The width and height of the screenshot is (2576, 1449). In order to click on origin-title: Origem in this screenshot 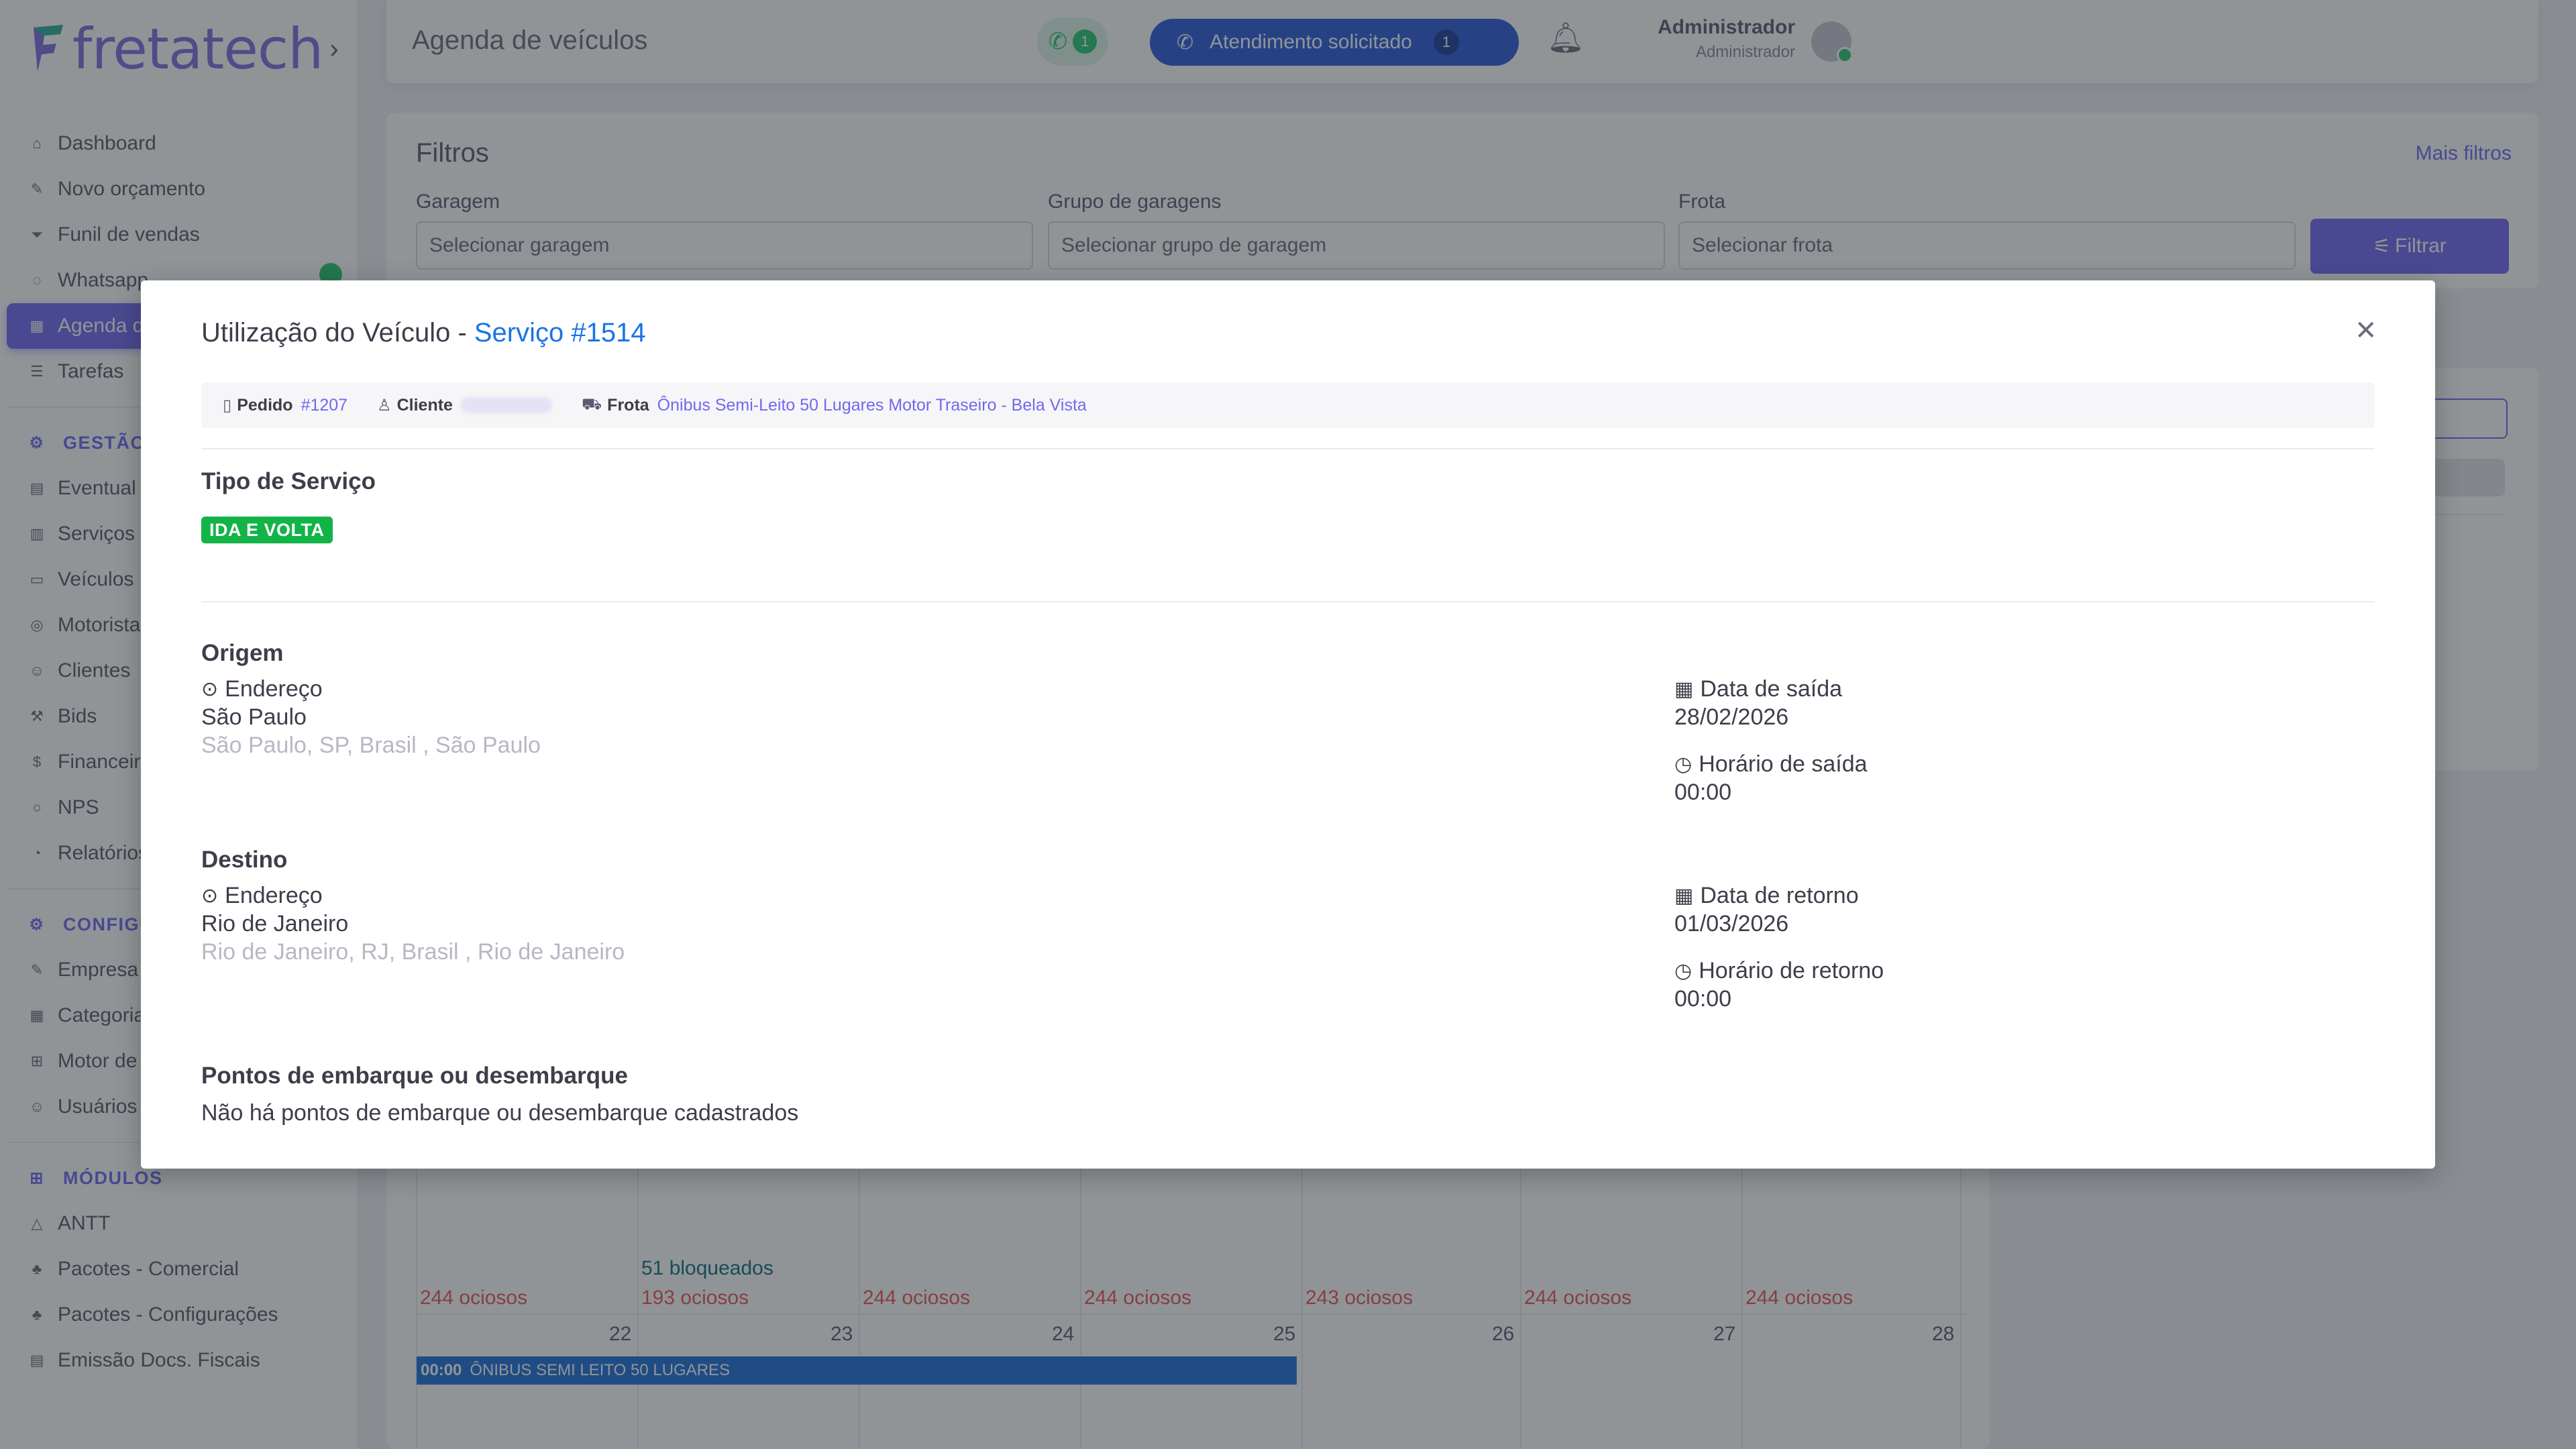, I will do `click(242, 653)`.